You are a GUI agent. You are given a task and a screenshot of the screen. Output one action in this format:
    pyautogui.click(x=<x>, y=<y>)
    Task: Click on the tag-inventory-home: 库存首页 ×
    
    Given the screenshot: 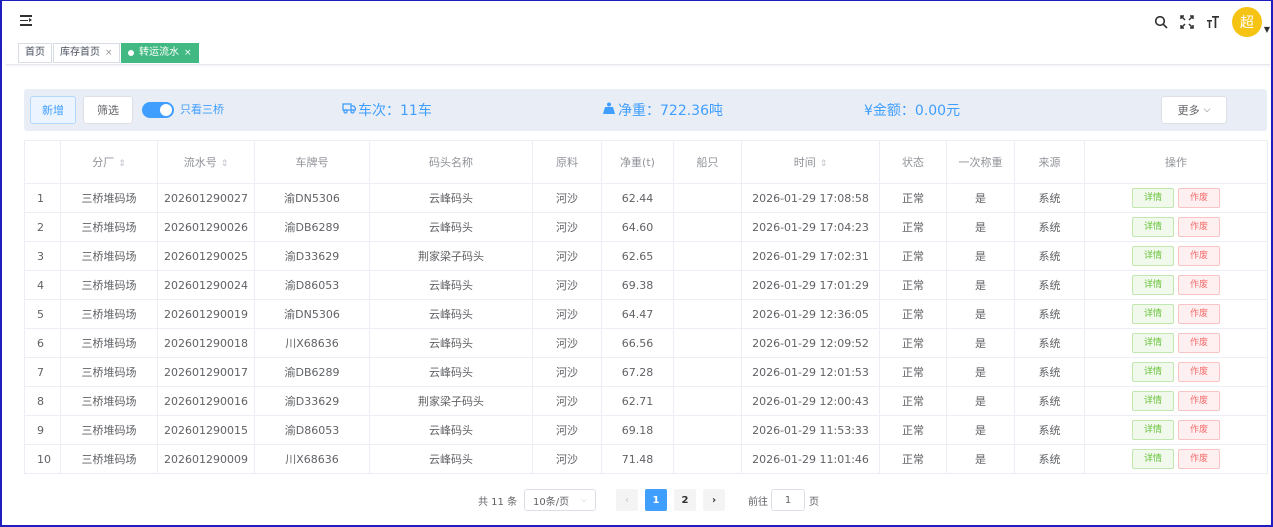 What is the action you would take?
    pyautogui.click(x=86, y=53)
    